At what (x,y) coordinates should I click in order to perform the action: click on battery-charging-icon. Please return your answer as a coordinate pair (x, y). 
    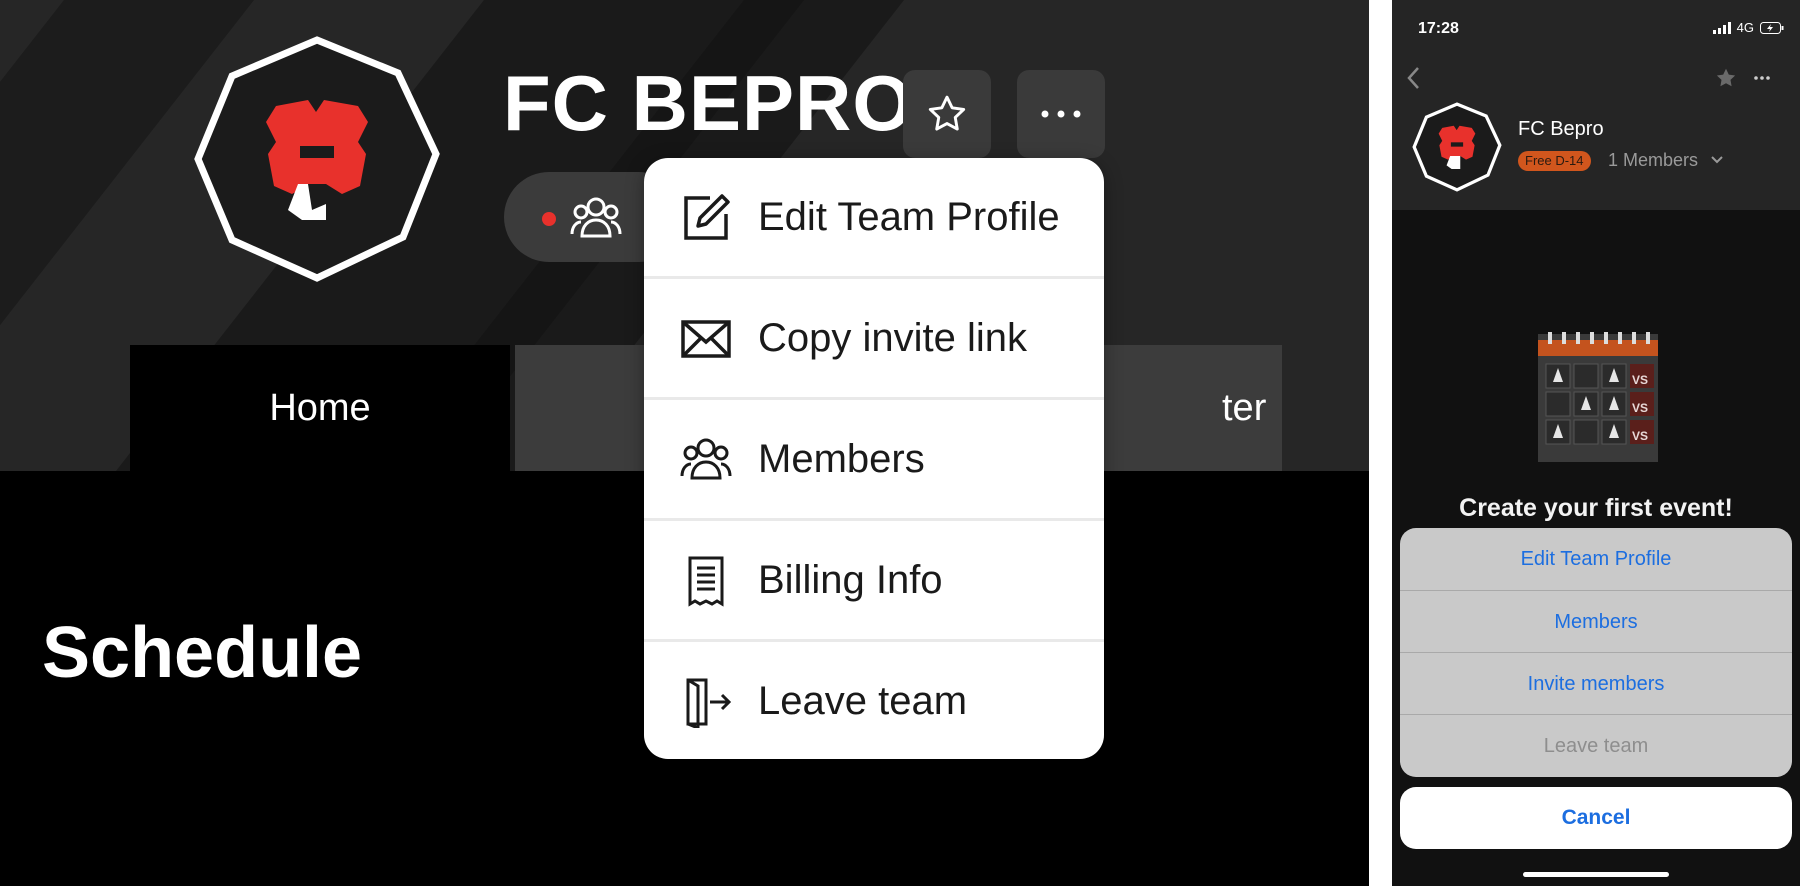
    Looking at the image, I should click on (1772, 27).